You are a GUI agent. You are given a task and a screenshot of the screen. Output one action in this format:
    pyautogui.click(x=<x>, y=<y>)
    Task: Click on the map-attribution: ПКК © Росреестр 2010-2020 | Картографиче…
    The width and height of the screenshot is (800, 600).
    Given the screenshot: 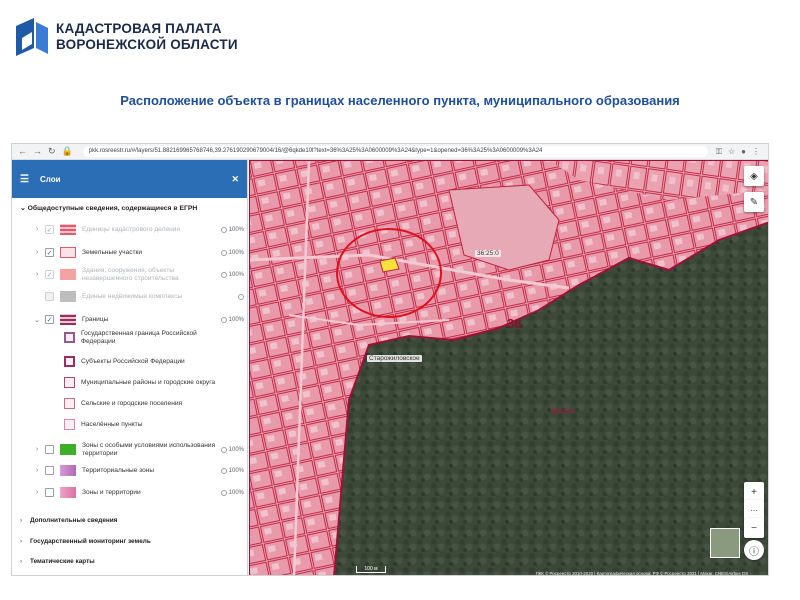 What is the action you would take?
    pyautogui.click(x=641, y=573)
    